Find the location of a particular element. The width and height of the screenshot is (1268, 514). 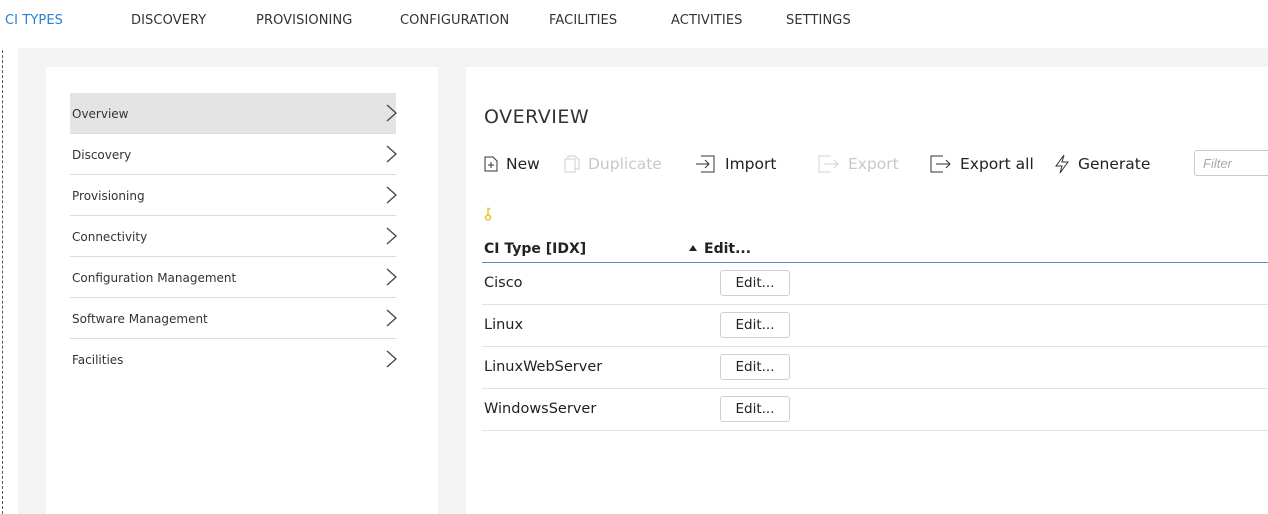

sidebar-item-label: Discovery is located at coordinates (102, 155).